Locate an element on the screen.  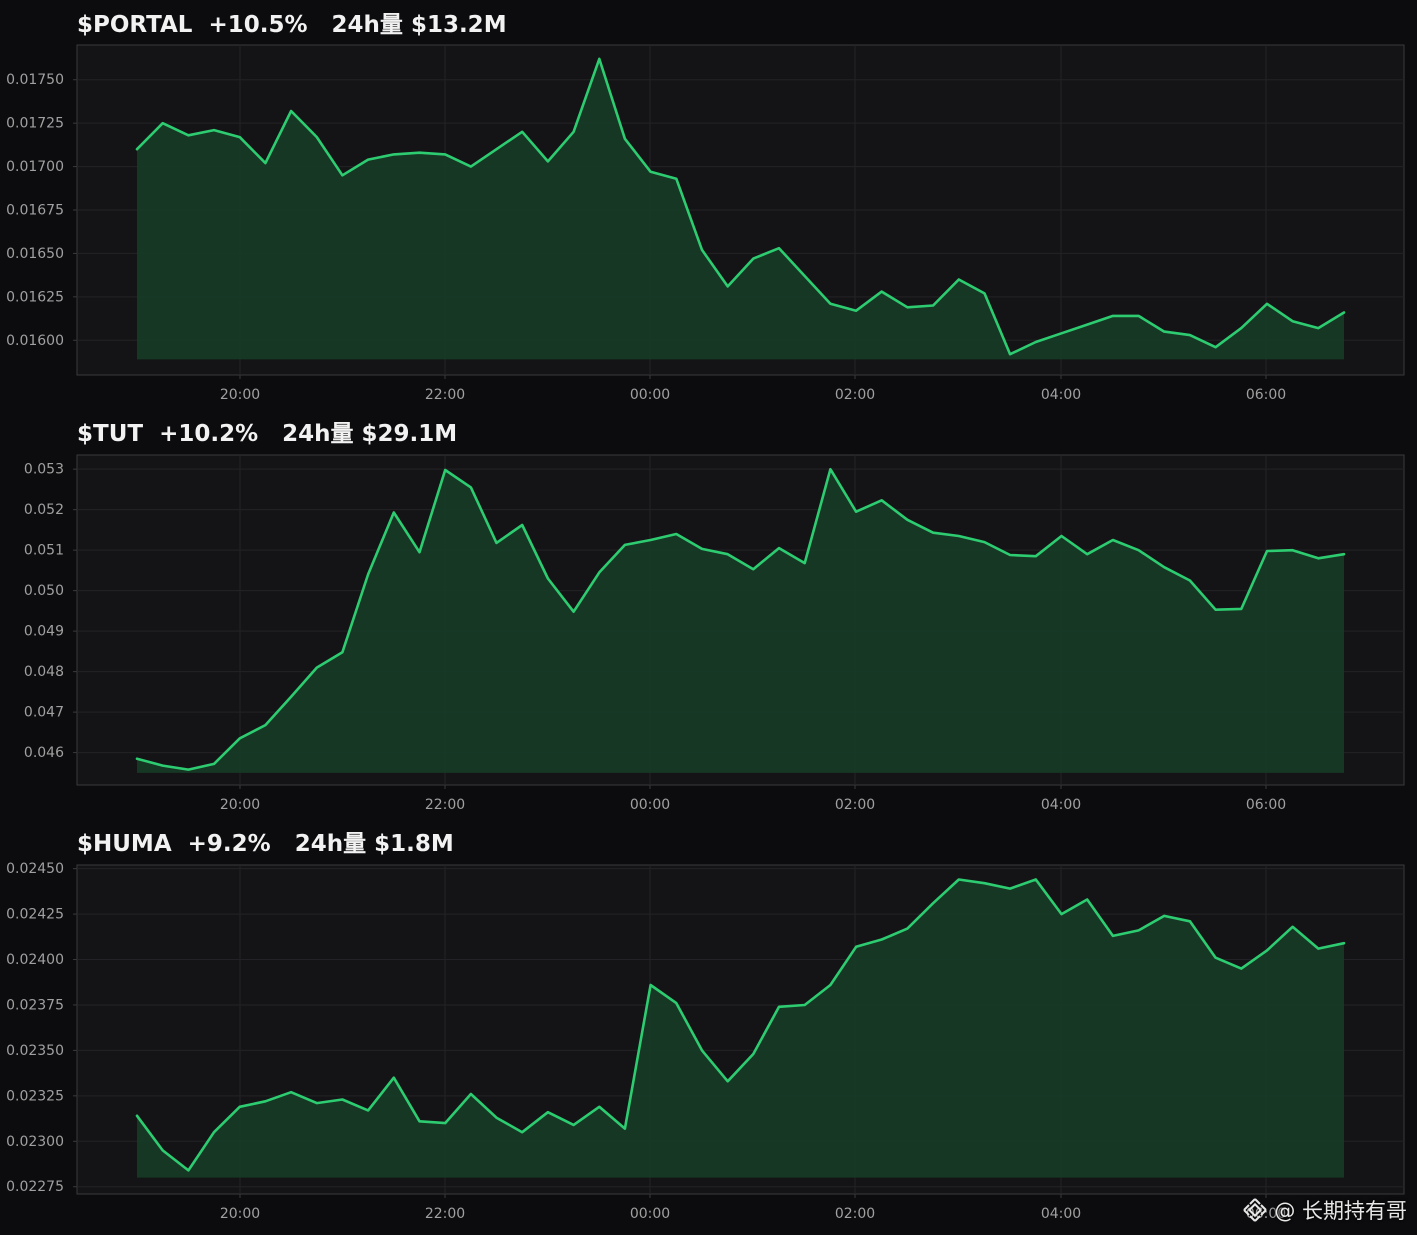
y-tick-label: 0.01750 is located at coordinates (35, 80).